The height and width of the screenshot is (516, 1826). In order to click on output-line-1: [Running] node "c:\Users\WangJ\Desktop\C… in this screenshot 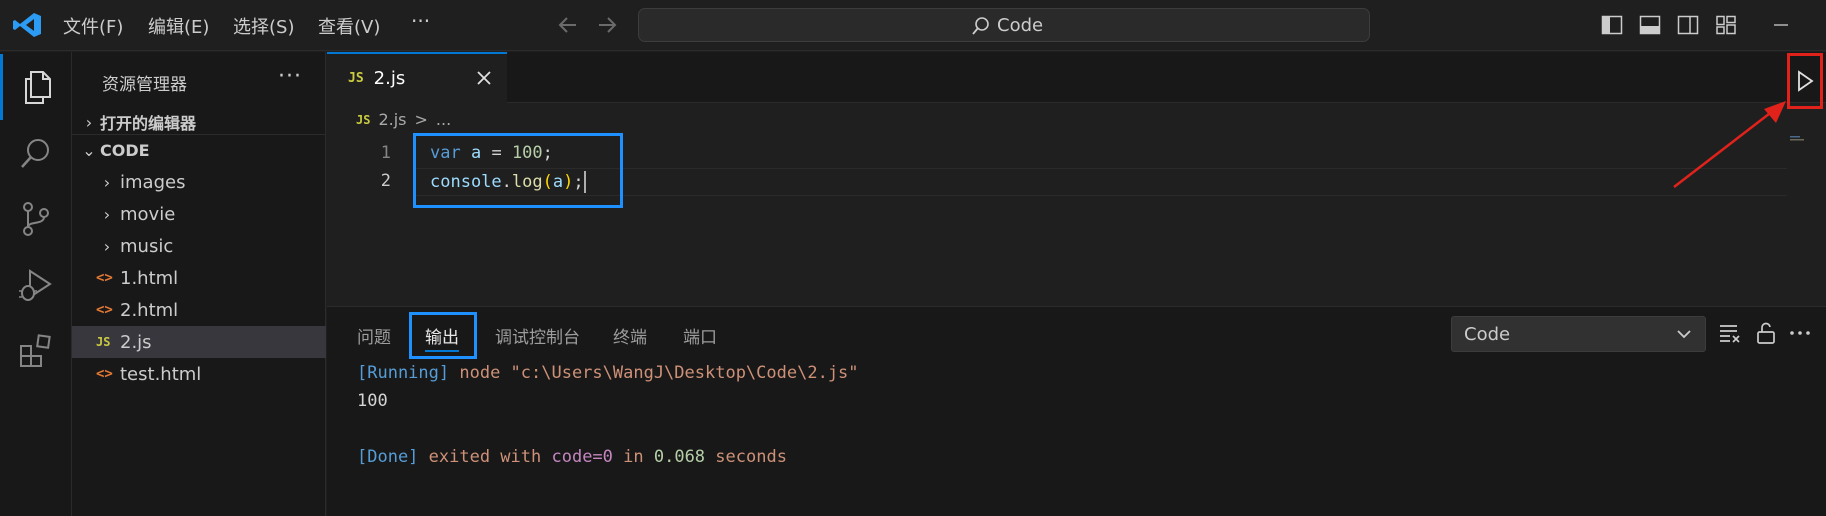, I will do `click(608, 373)`.